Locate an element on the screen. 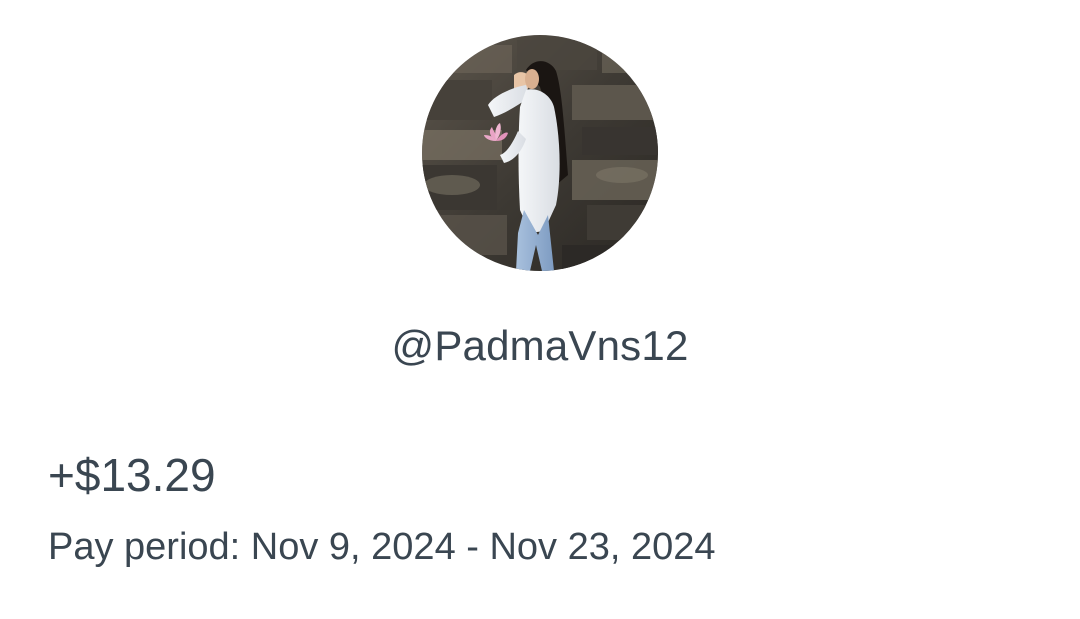 This screenshot has width=1080, height=619. pay-period: Pay period: Nov 9, 2024 - Nov 23, 2024 is located at coordinates (382, 547).